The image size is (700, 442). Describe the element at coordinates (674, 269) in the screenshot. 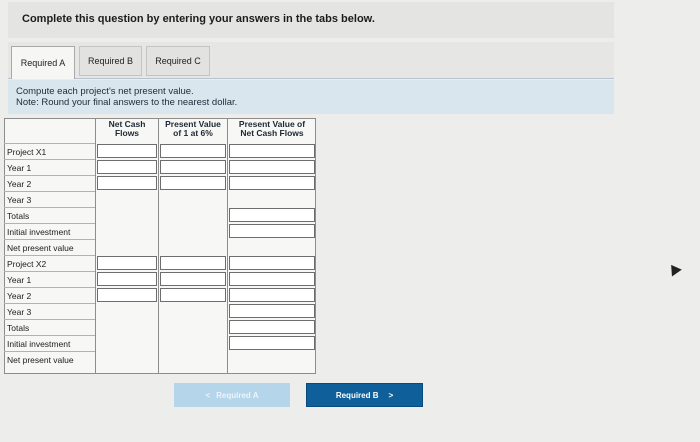

I see `mouse-cursor-icon` at that location.